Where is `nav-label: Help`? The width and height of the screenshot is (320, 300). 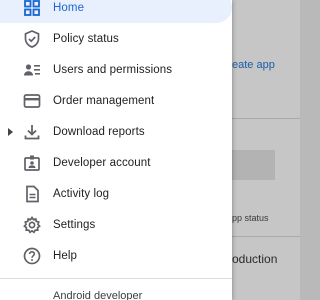
nav-label: Help is located at coordinates (65, 255).